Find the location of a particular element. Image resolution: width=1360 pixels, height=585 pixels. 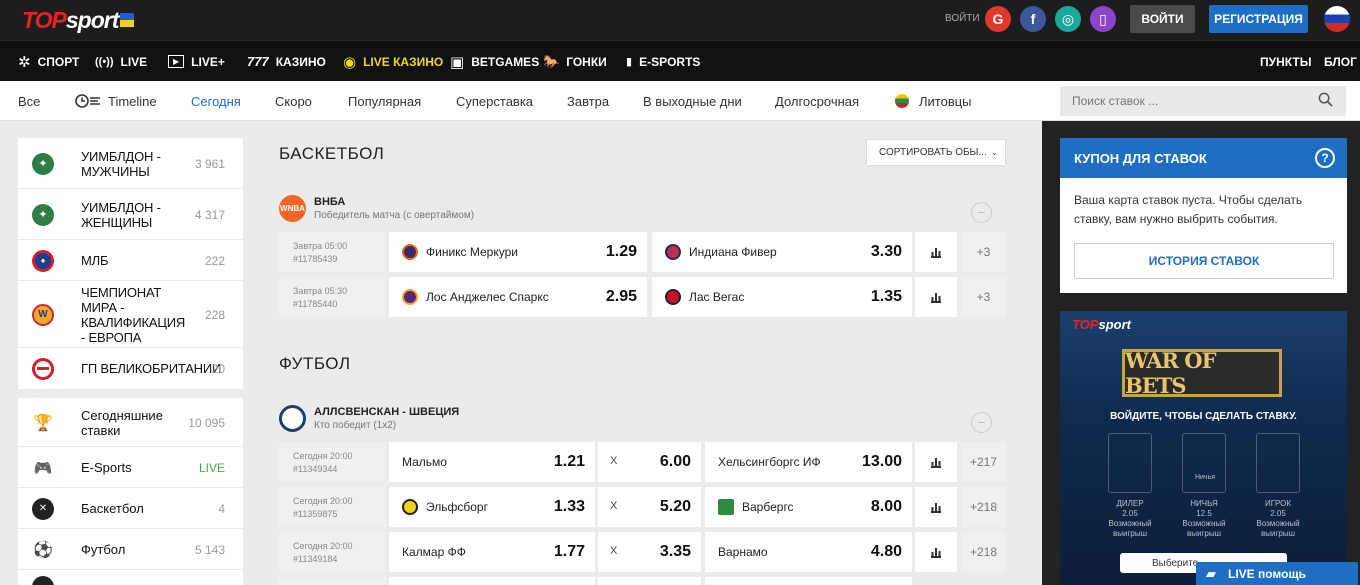

nav-points: ПУНКТЫ is located at coordinates (1285, 61).